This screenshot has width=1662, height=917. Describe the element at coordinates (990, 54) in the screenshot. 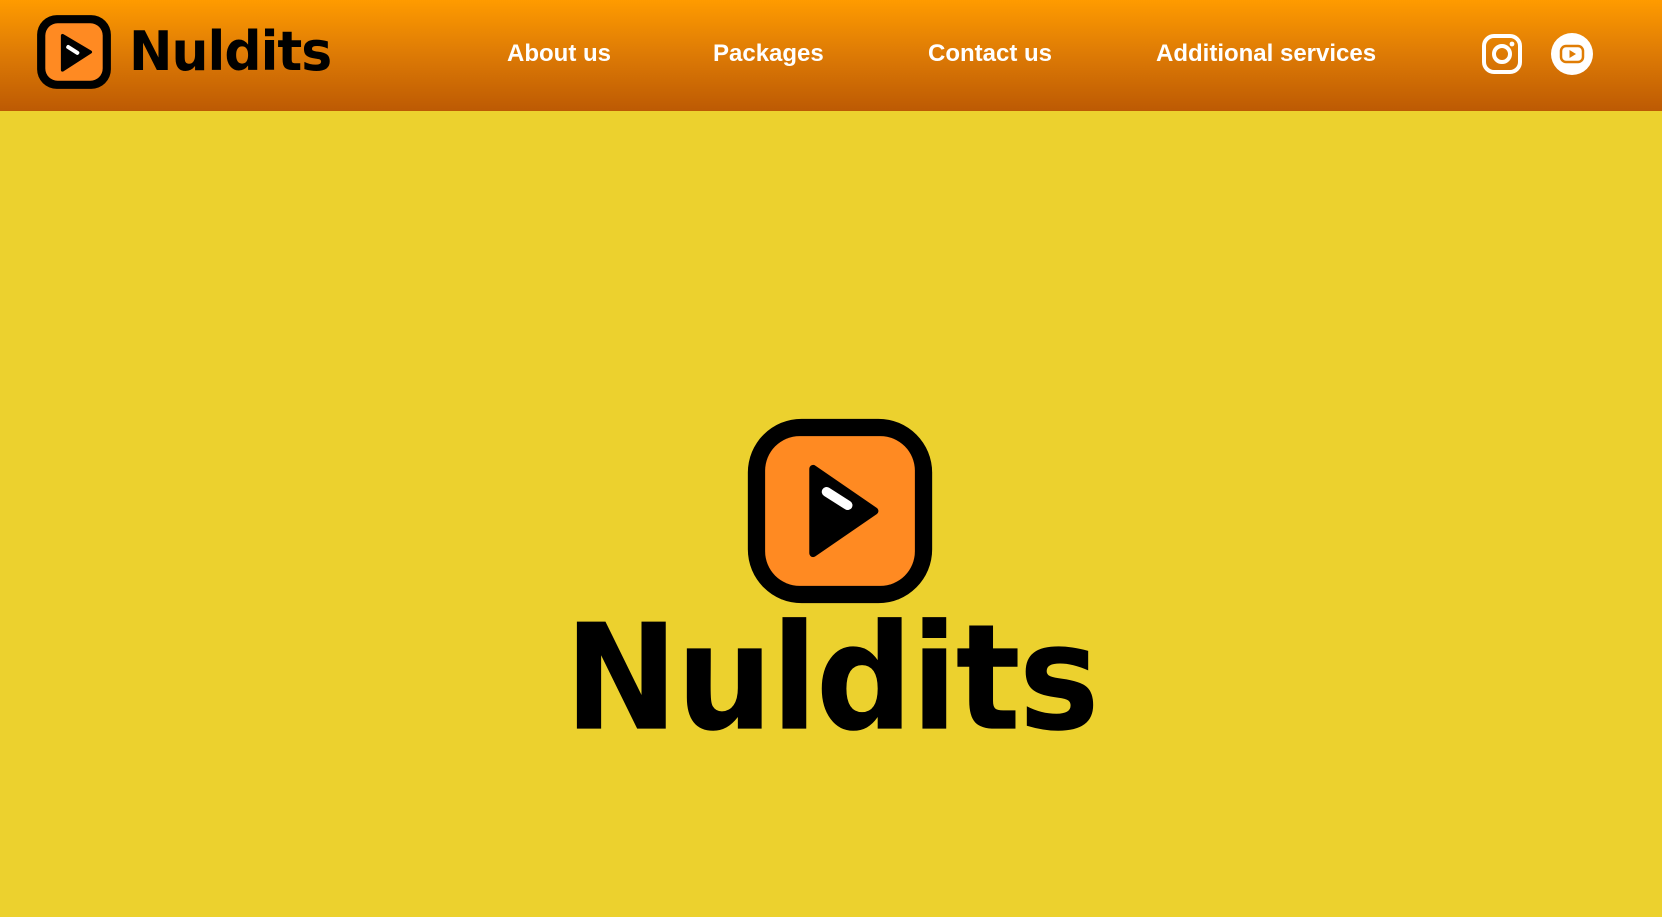

I see `nav-contact-us: Contact us` at that location.